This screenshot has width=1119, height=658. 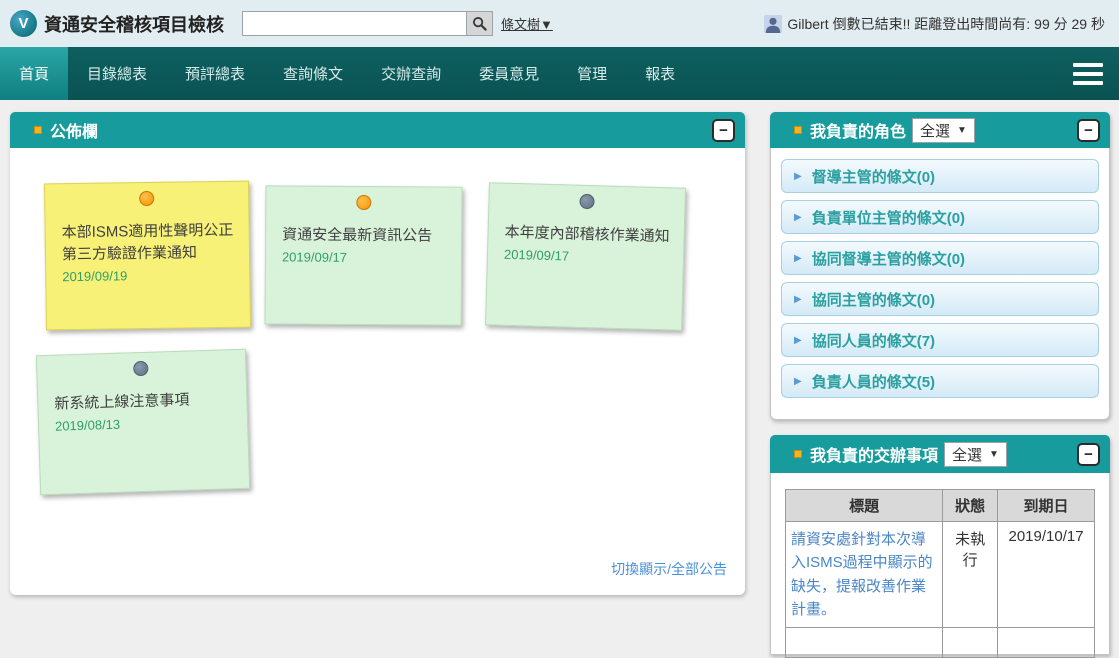 What do you see at coordinates (873, 300) in the screenshot?
I see `role-item-label: 協同主管的條文(0)` at bounding box center [873, 300].